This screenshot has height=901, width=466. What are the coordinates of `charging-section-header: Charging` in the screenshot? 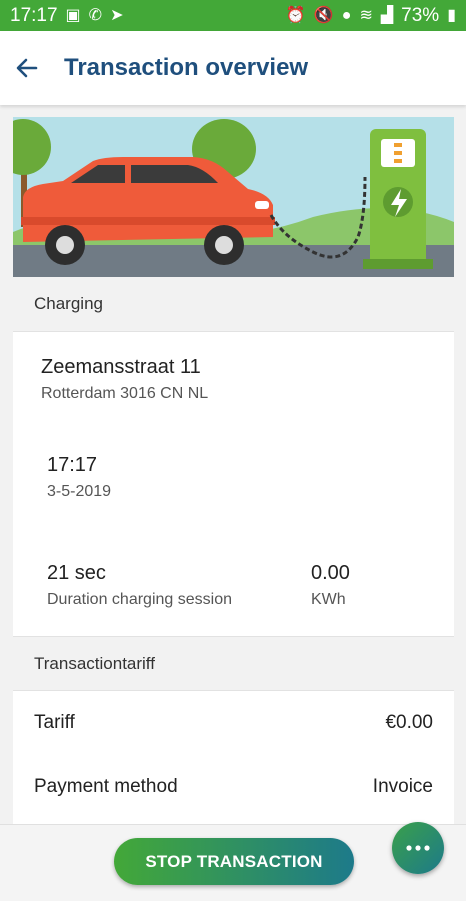 It's located at (233, 304).